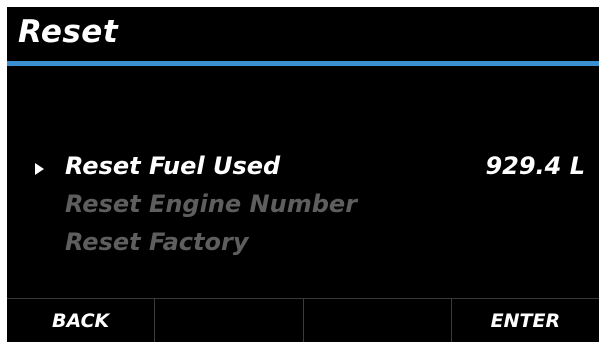 Image resolution: width=606 pixels, height=349 pixels. Describe the element at coordinates (211, 204) in the screenshot. I see `menu-item-label: Reset Engine Number` at that location.